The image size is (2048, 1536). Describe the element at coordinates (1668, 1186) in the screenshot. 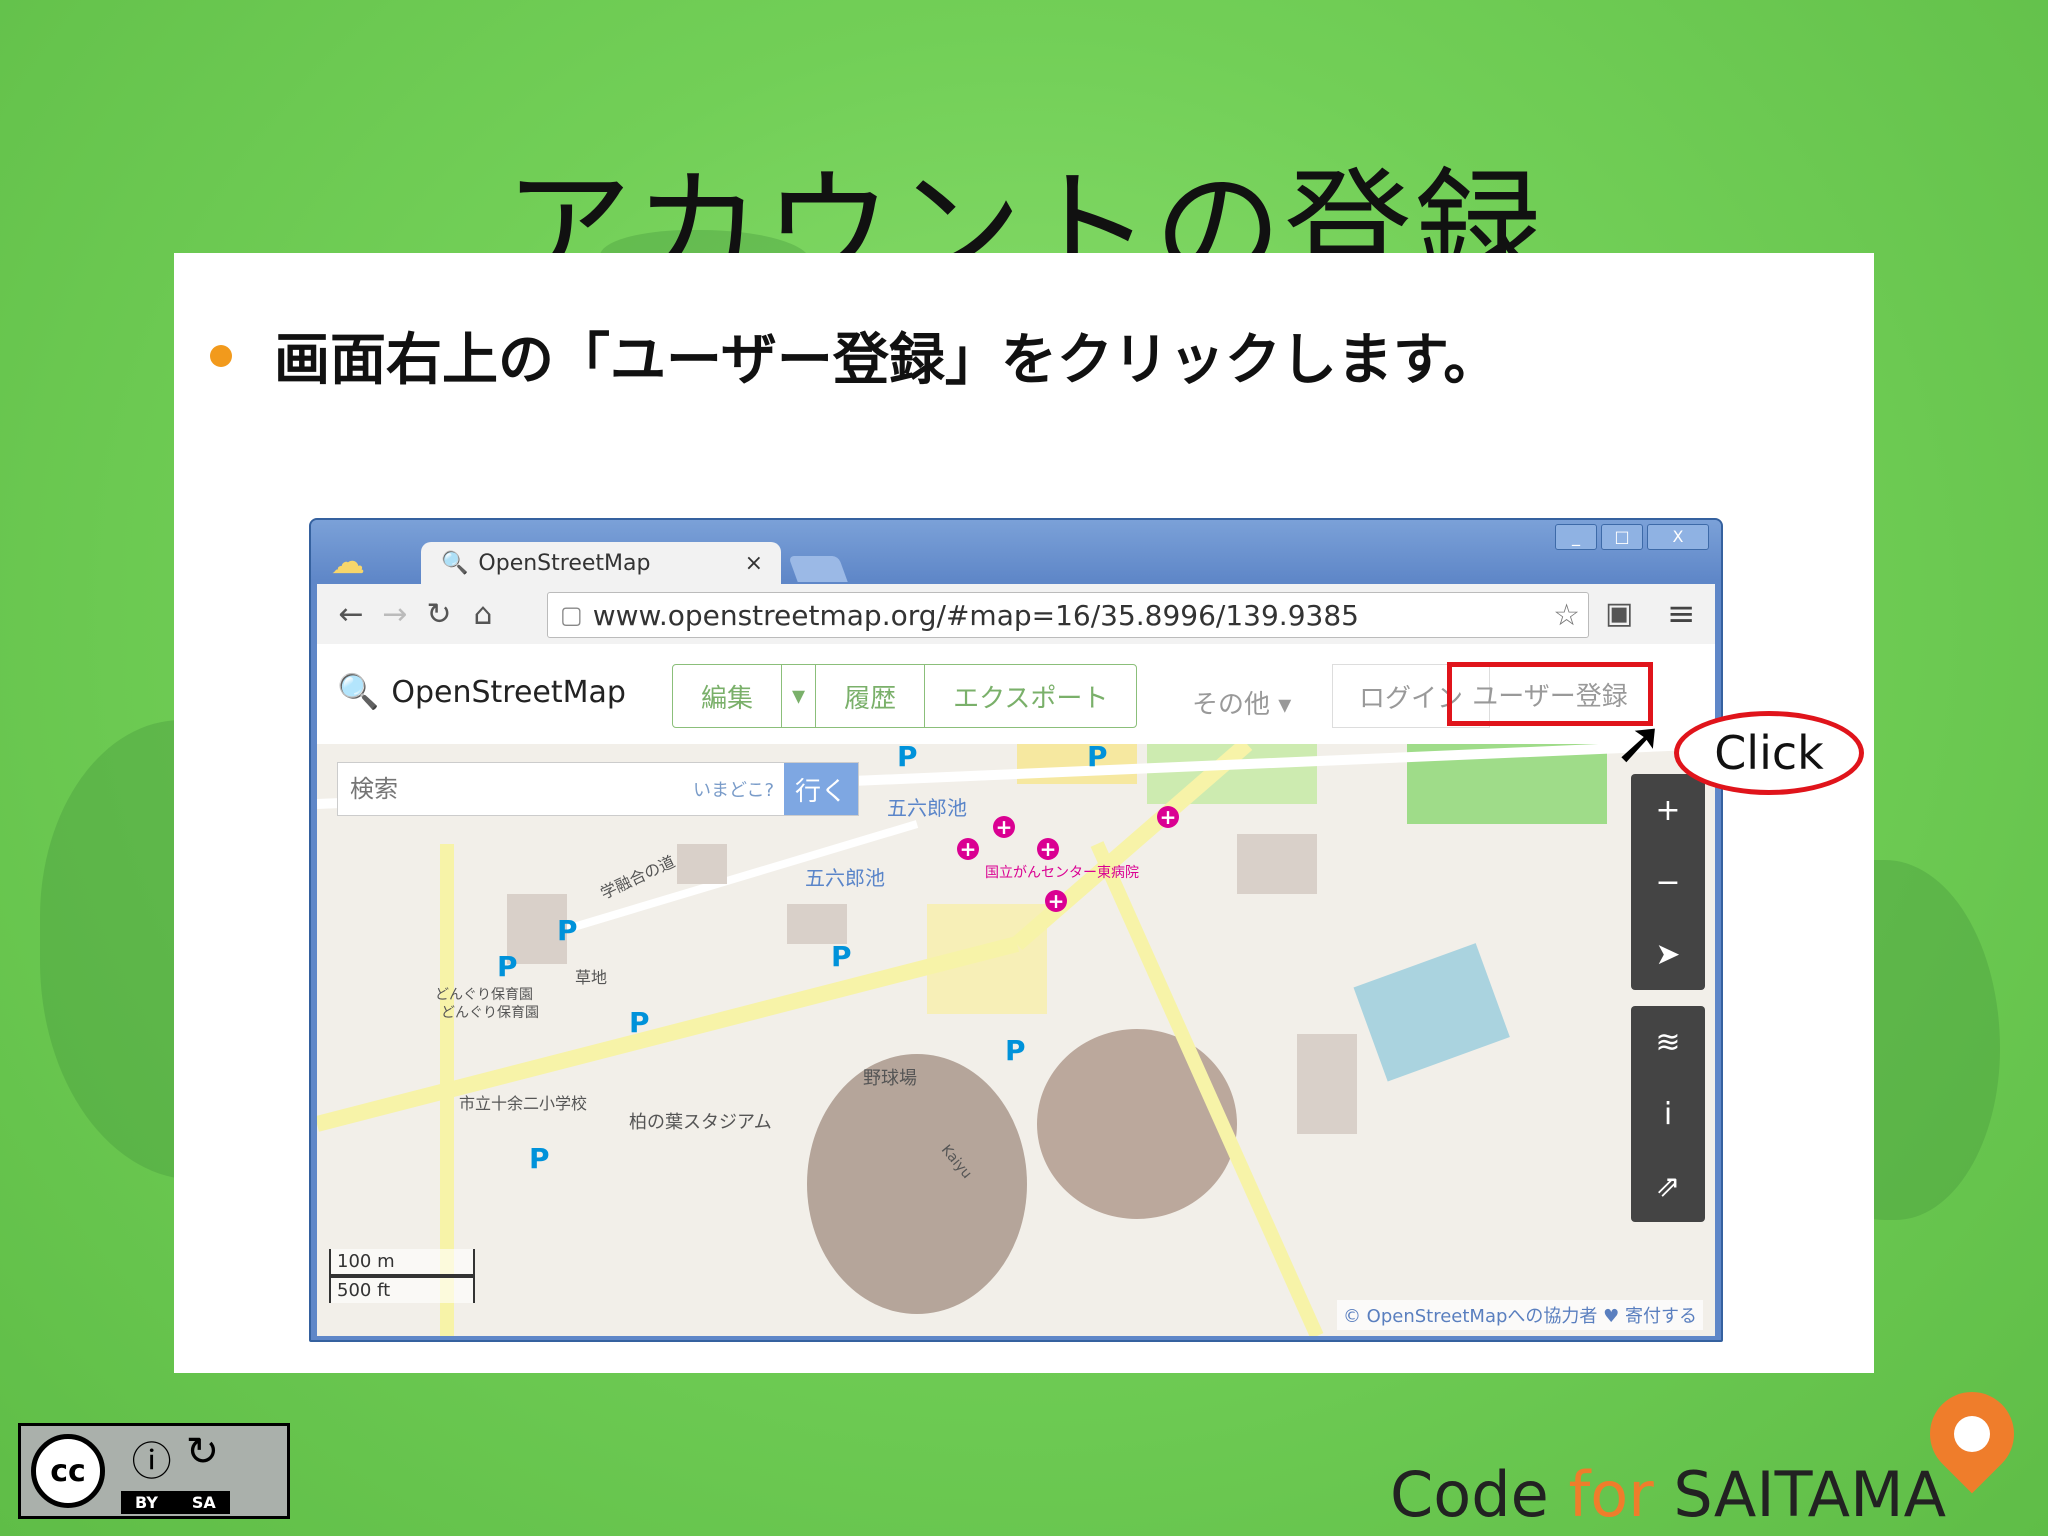

I see `share-button: ⇗` at that location.